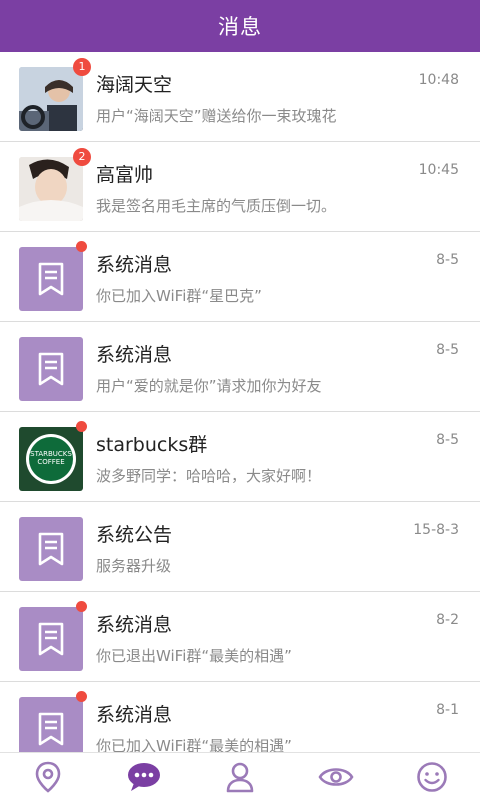 Image resolution: width=480 pixels, height=800 pixels. I want to click on contact-name: 系统公告, so click(134, 535).